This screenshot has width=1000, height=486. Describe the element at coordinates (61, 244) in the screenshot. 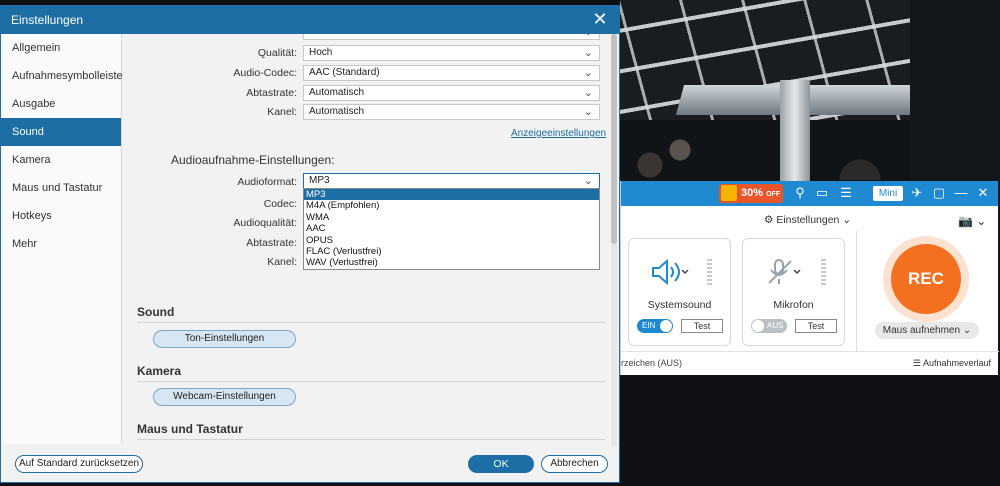

I see `sidebar-item-mehr: Mehr` at that location.